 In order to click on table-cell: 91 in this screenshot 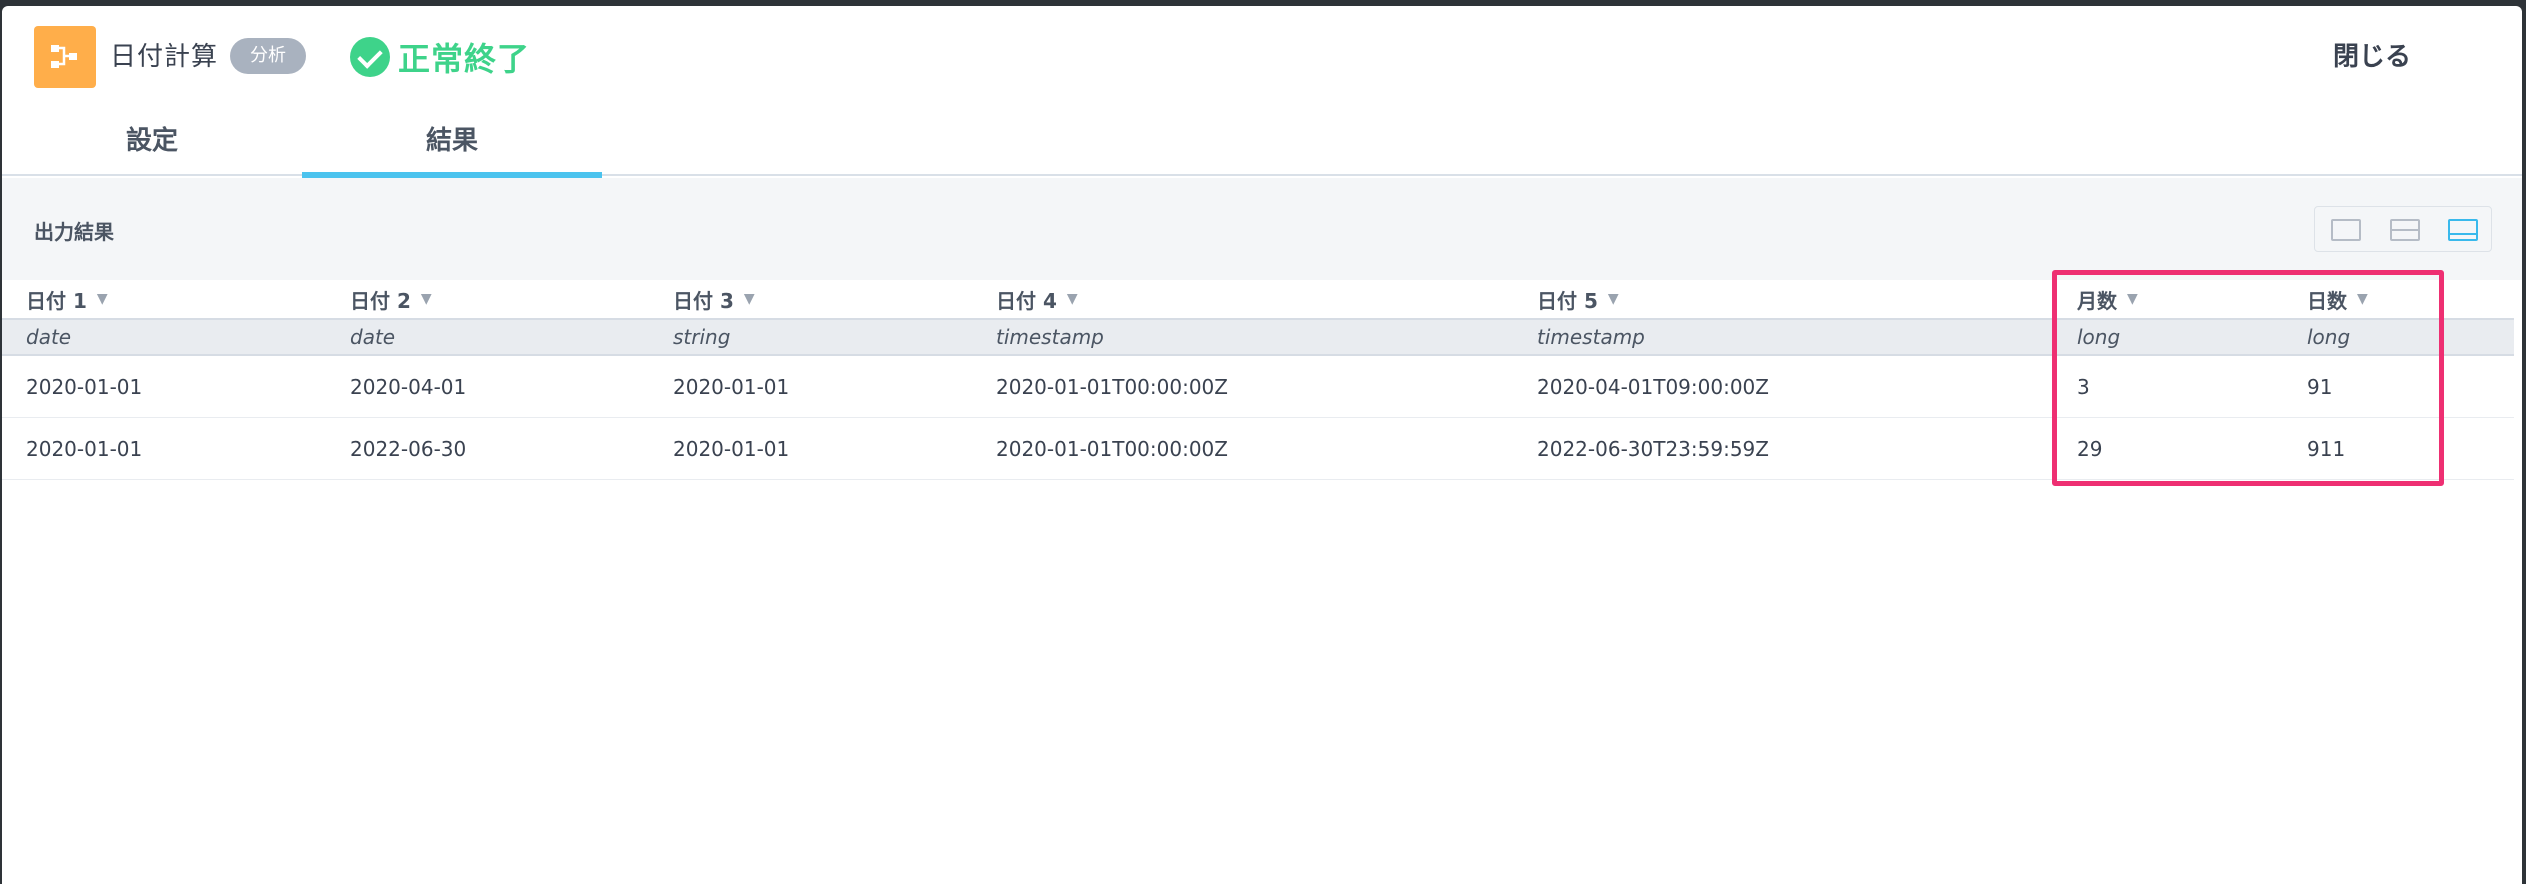, I will do `click(2320, 386)`.